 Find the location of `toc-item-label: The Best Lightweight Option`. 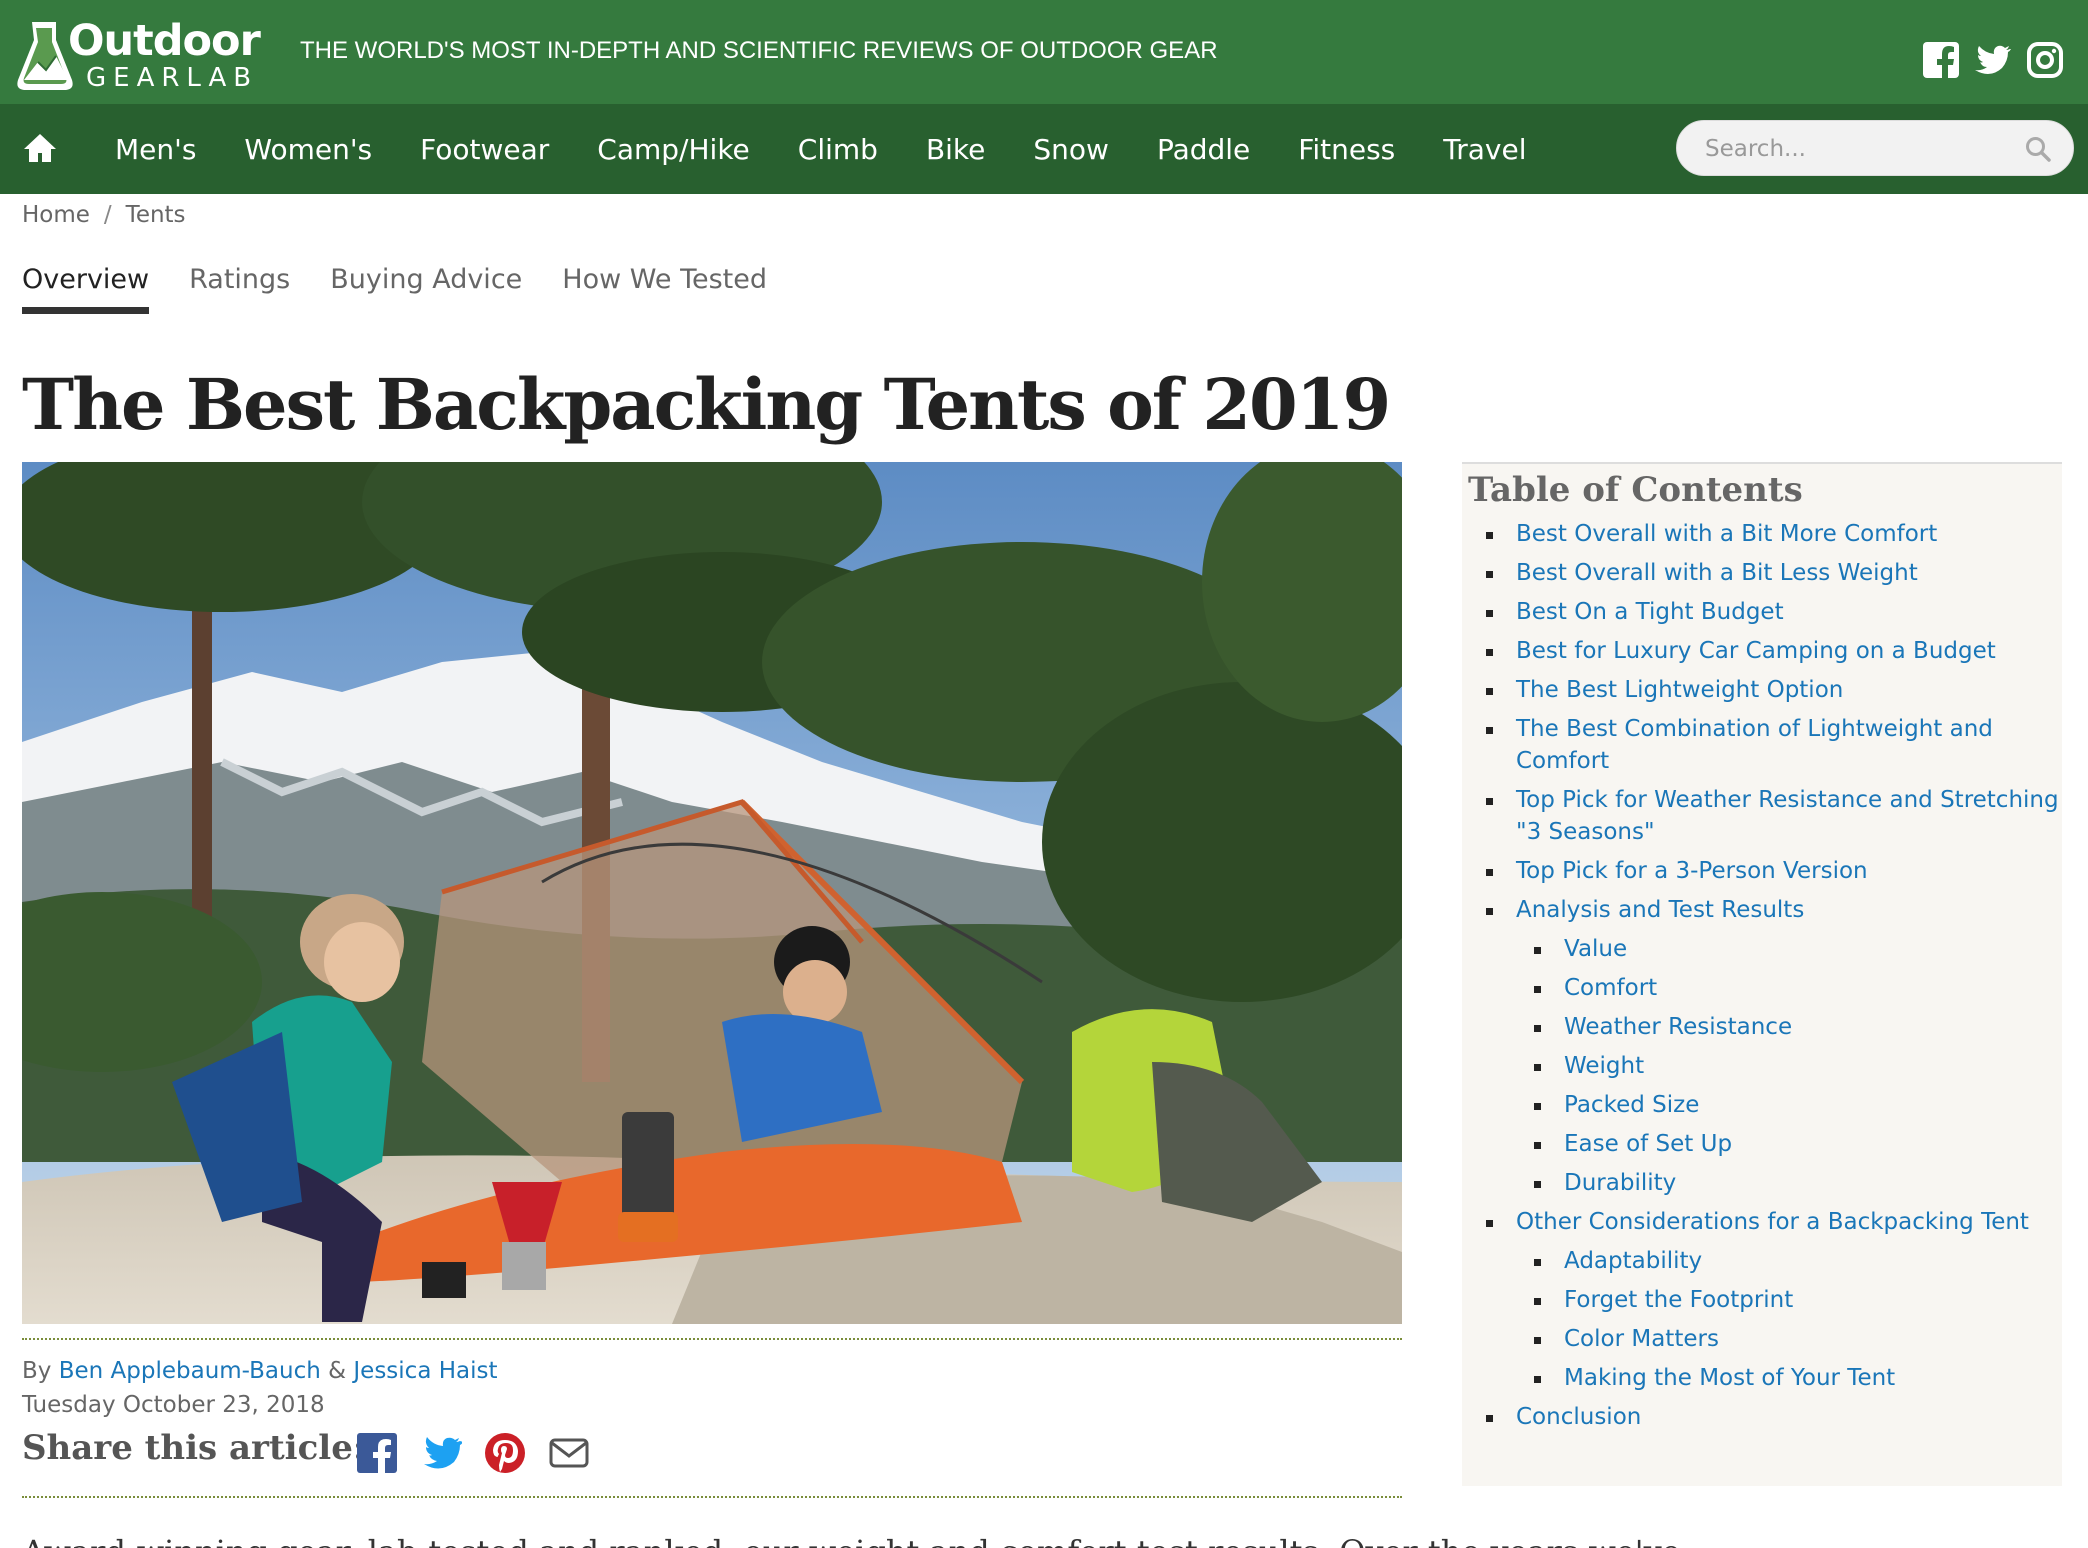

toc-item-label: The Best Lightweight Option is located at coordinates (1789, 690).